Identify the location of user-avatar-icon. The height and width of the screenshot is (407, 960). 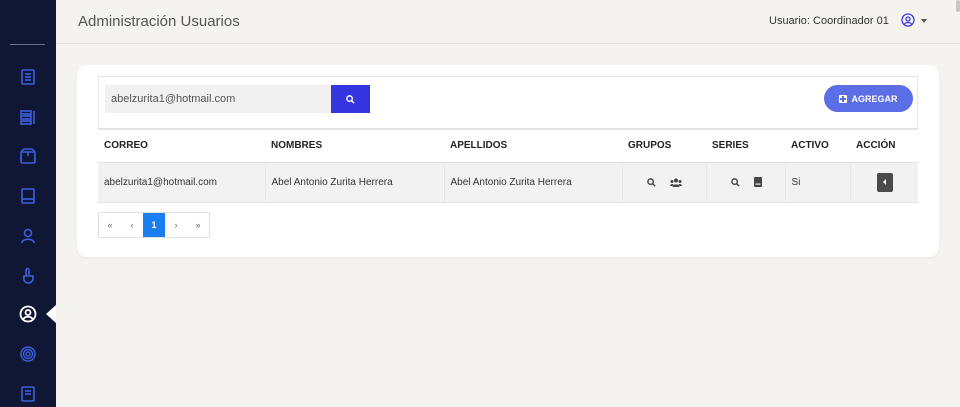
(908, 20).